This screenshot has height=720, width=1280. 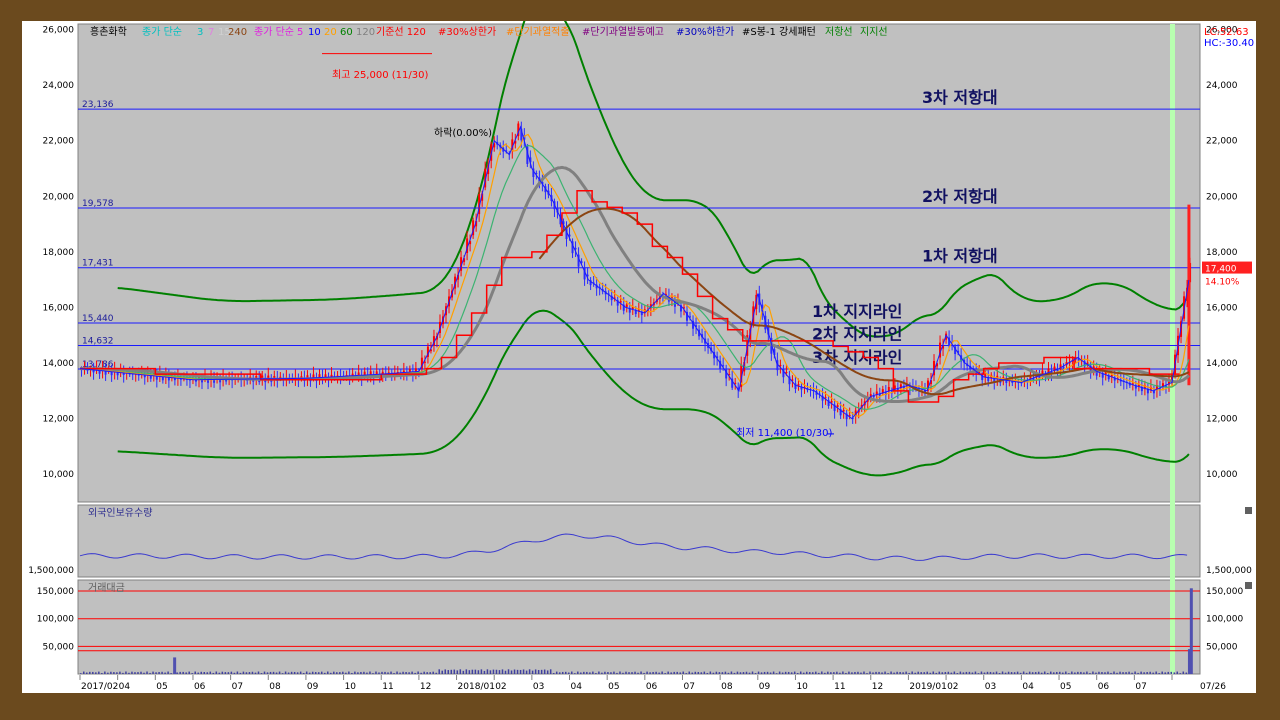 What do you see at coordinates (705, 31) in the screenshot?
I see `legend-item-4: #30%하한가` at bounding box center [705, 31].